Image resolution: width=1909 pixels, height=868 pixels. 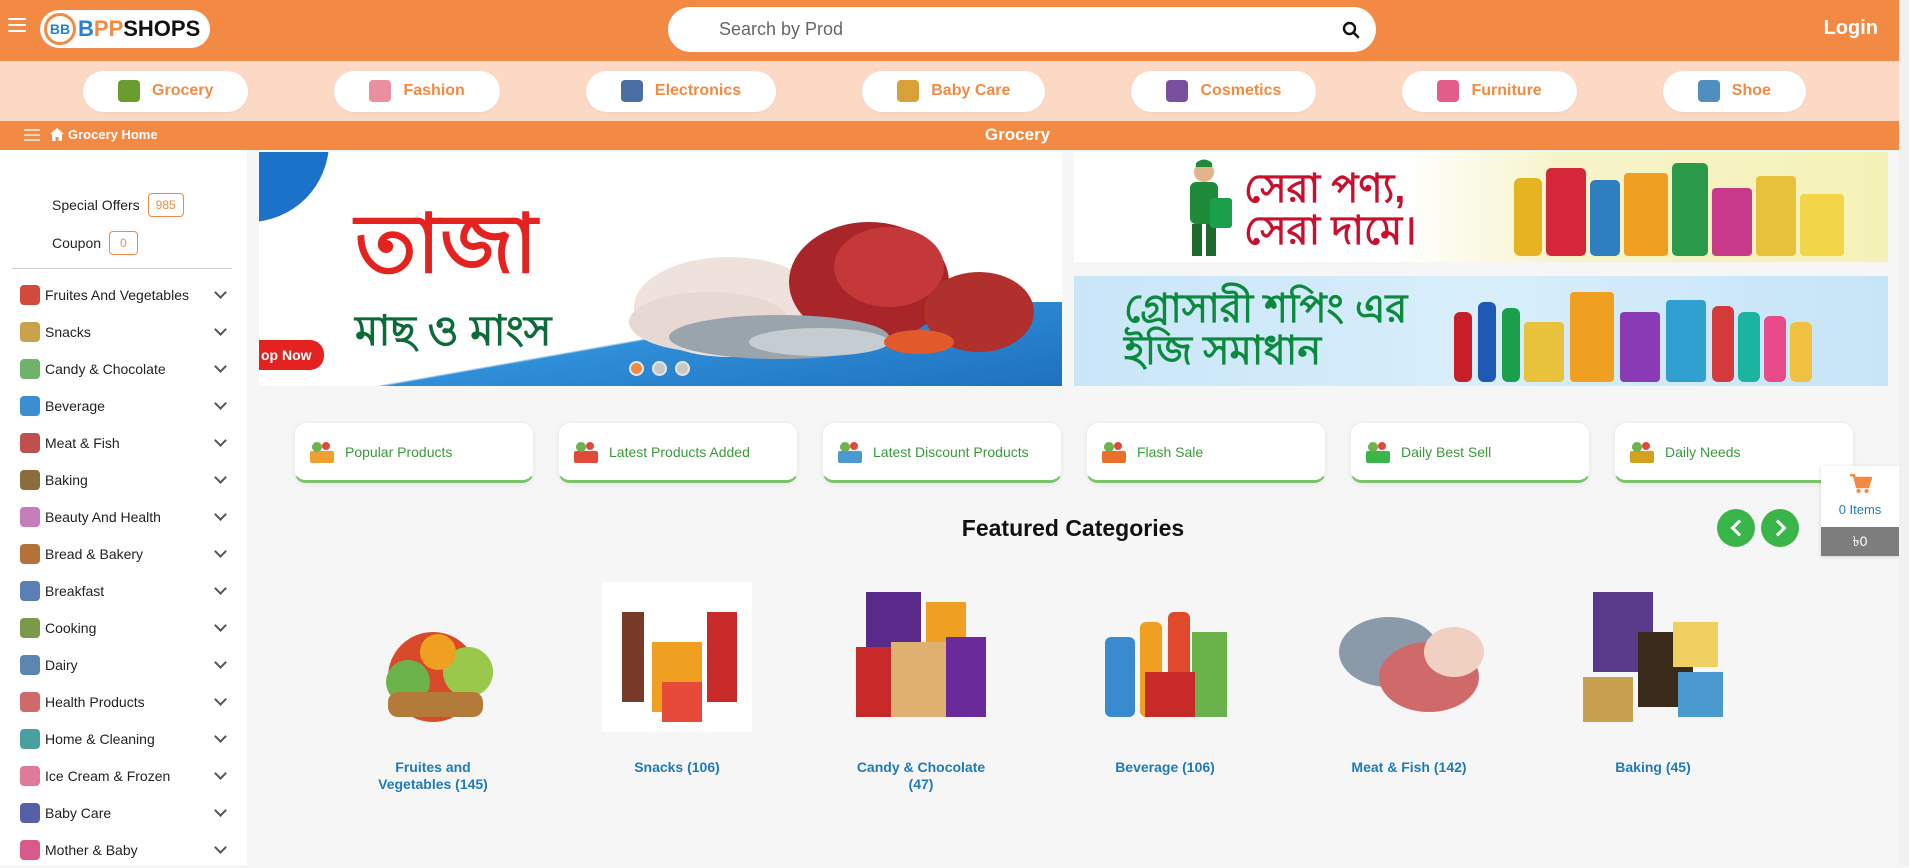 I want to click on site-logo: BB BPPSHOPS, so click(x=125, y=29).